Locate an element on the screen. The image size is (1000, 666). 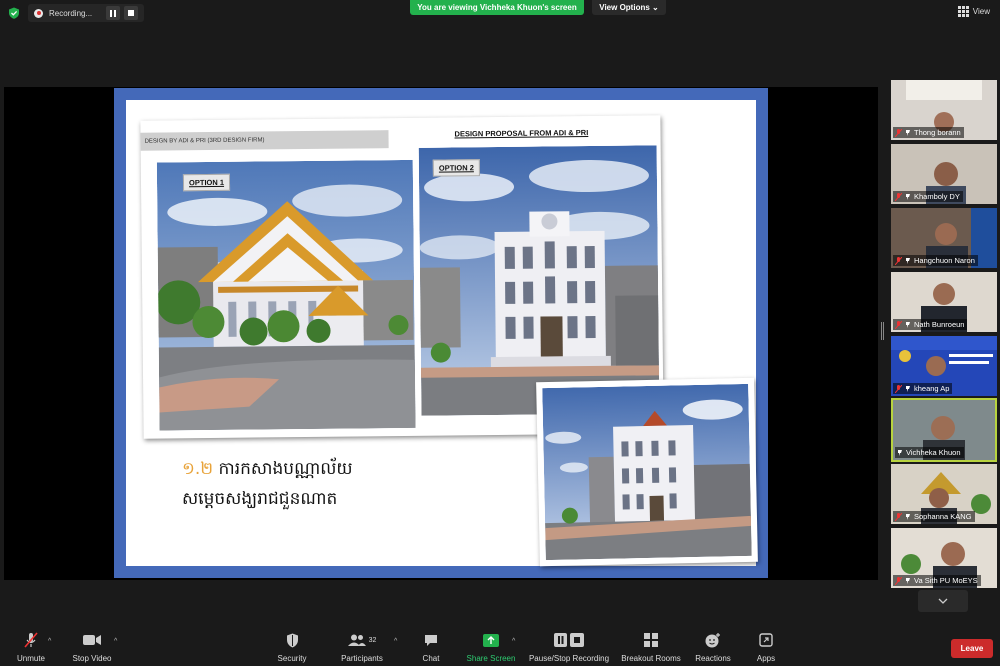
option1-rendering is located at coordinates (286, 295).